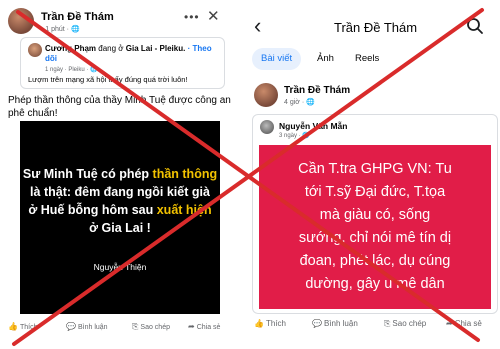  Describe the element at coordinates (120, 22) in the screenshot. I see `post-header: Trần Đề Thám · 1 phút · 🌐 ••• ✕` at that location.